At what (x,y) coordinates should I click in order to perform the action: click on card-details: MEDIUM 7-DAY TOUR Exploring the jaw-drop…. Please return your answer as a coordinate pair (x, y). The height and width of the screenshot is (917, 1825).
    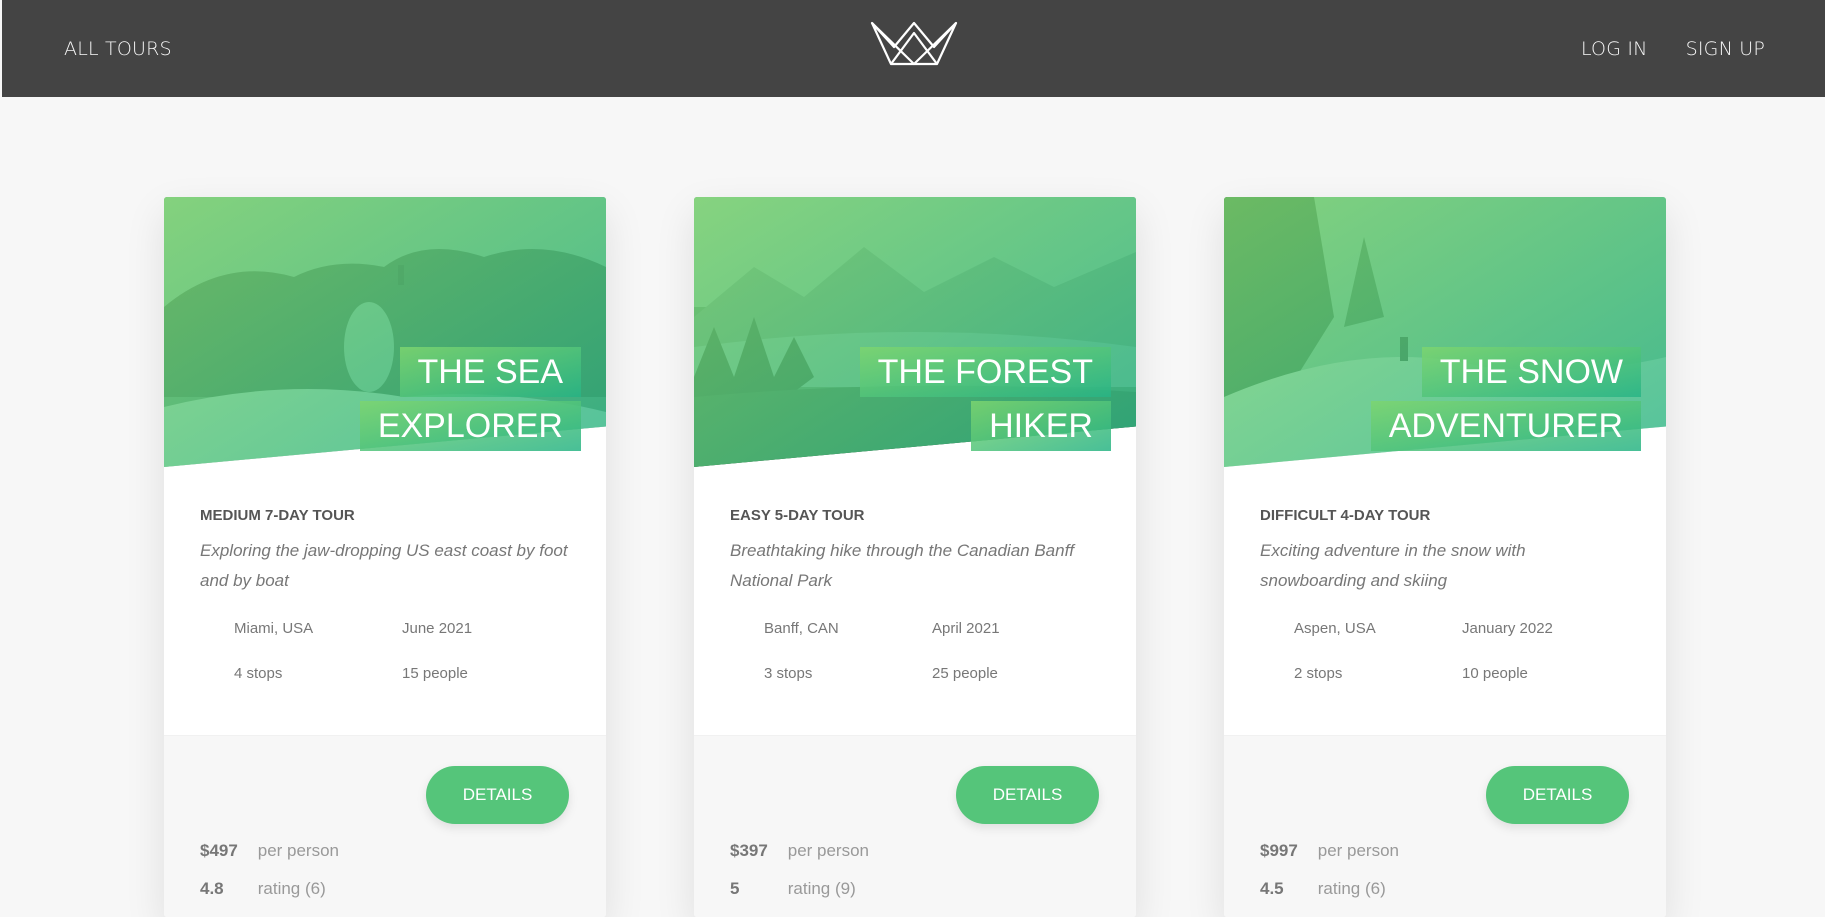
    Looking at the image, I should click on (385, 584).